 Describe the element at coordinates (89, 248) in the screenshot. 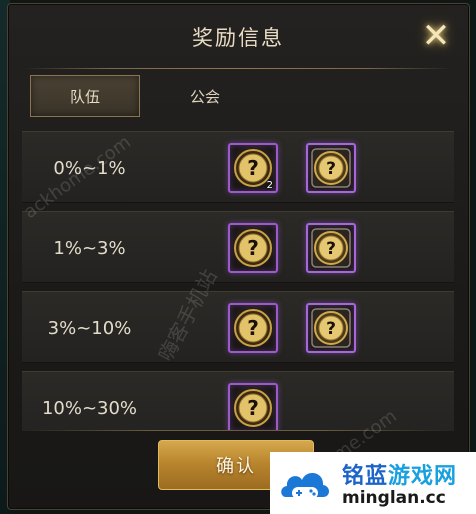

I see `rank-range-label: 1%~3%` at that location.